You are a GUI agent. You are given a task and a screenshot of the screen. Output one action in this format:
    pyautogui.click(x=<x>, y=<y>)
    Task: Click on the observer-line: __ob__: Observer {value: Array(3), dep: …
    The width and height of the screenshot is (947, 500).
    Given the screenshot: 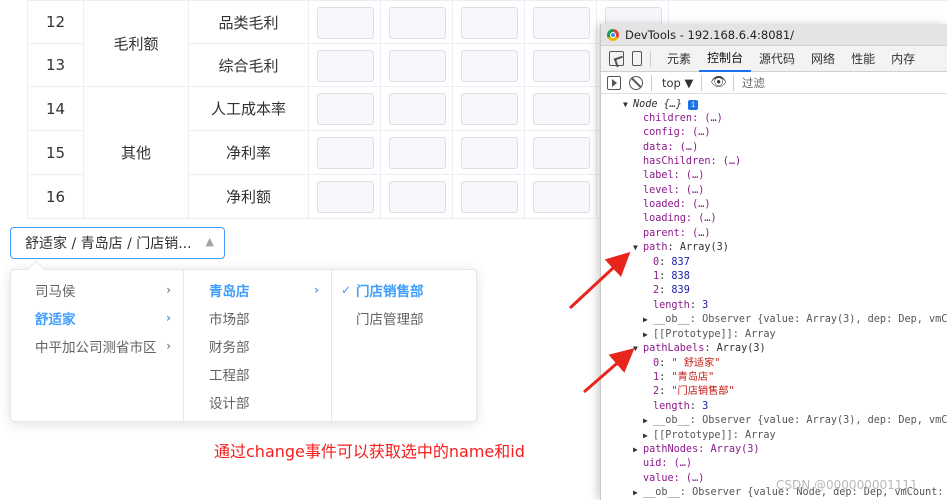 What is the action you would take?
    pyautogui.click(x=800, y=420)
    